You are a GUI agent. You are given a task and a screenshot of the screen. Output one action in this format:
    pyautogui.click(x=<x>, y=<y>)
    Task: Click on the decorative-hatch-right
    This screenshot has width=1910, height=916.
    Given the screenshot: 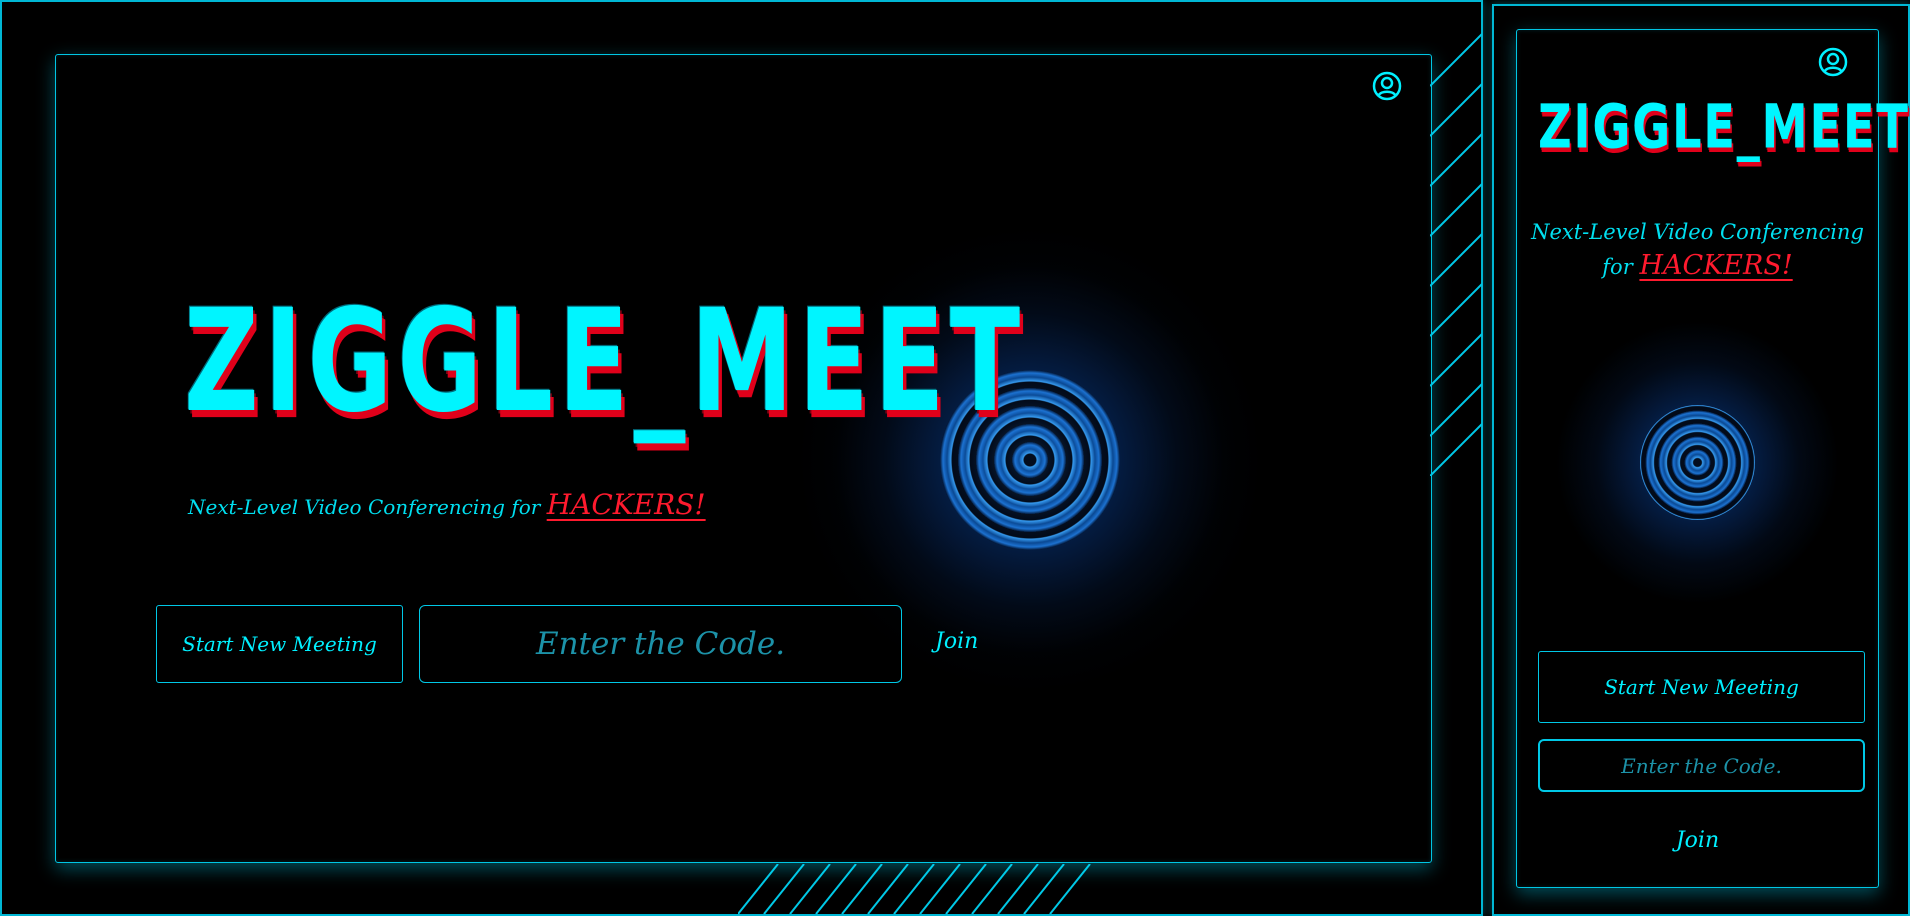 What is the action you would take?
    pyautogui.click(x=1456, y=251)
    